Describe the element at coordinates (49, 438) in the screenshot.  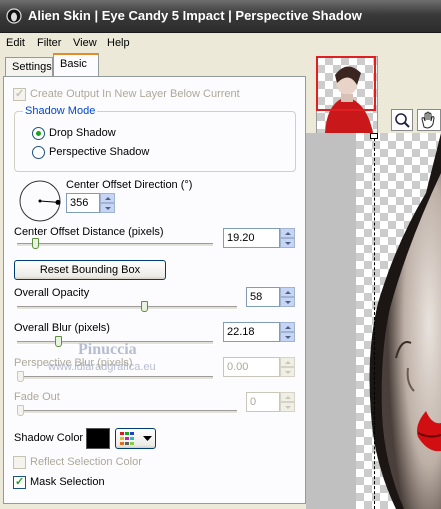
I see `shadow-color-label: Shadow Color` at that location.